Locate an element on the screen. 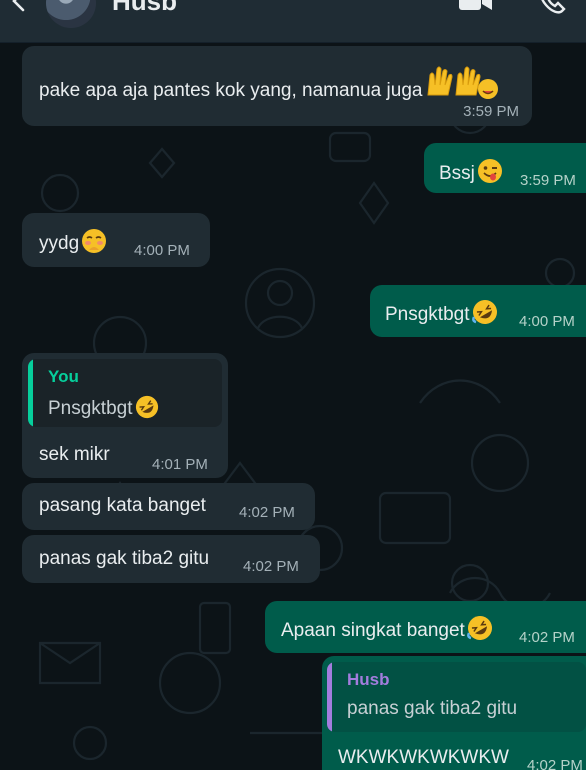  quote-text: Pnsgktbgt is located at coordinates (90, 408).